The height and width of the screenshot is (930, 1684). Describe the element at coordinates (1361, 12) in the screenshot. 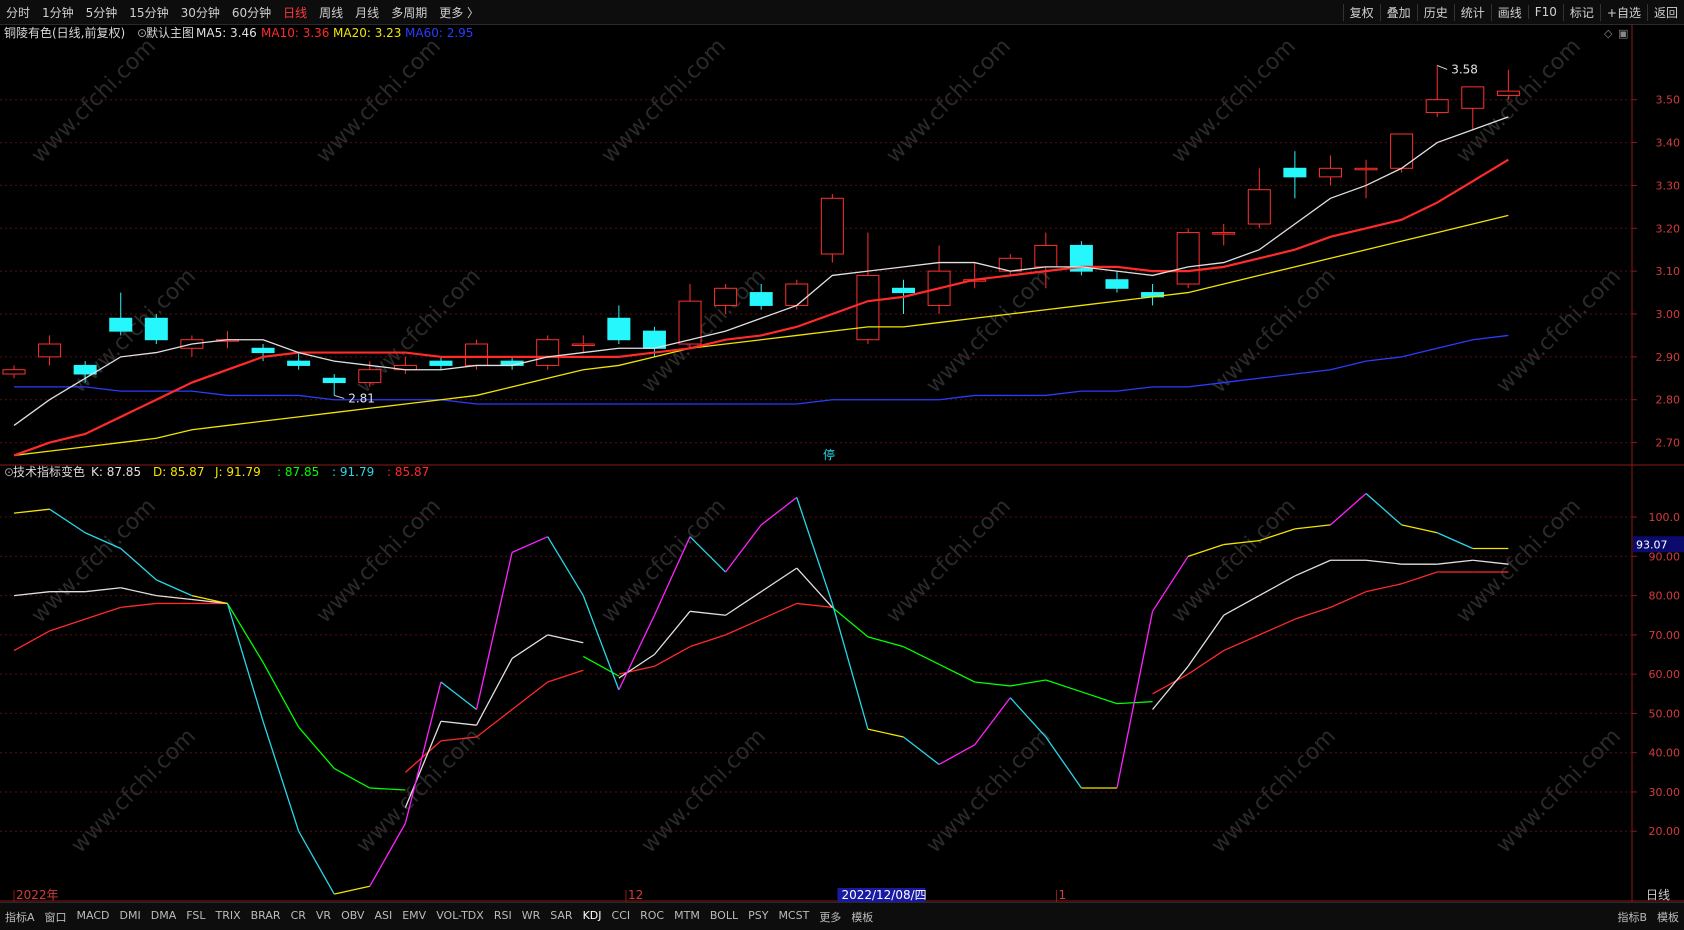

I see `action-button-0: 复权` at that location.